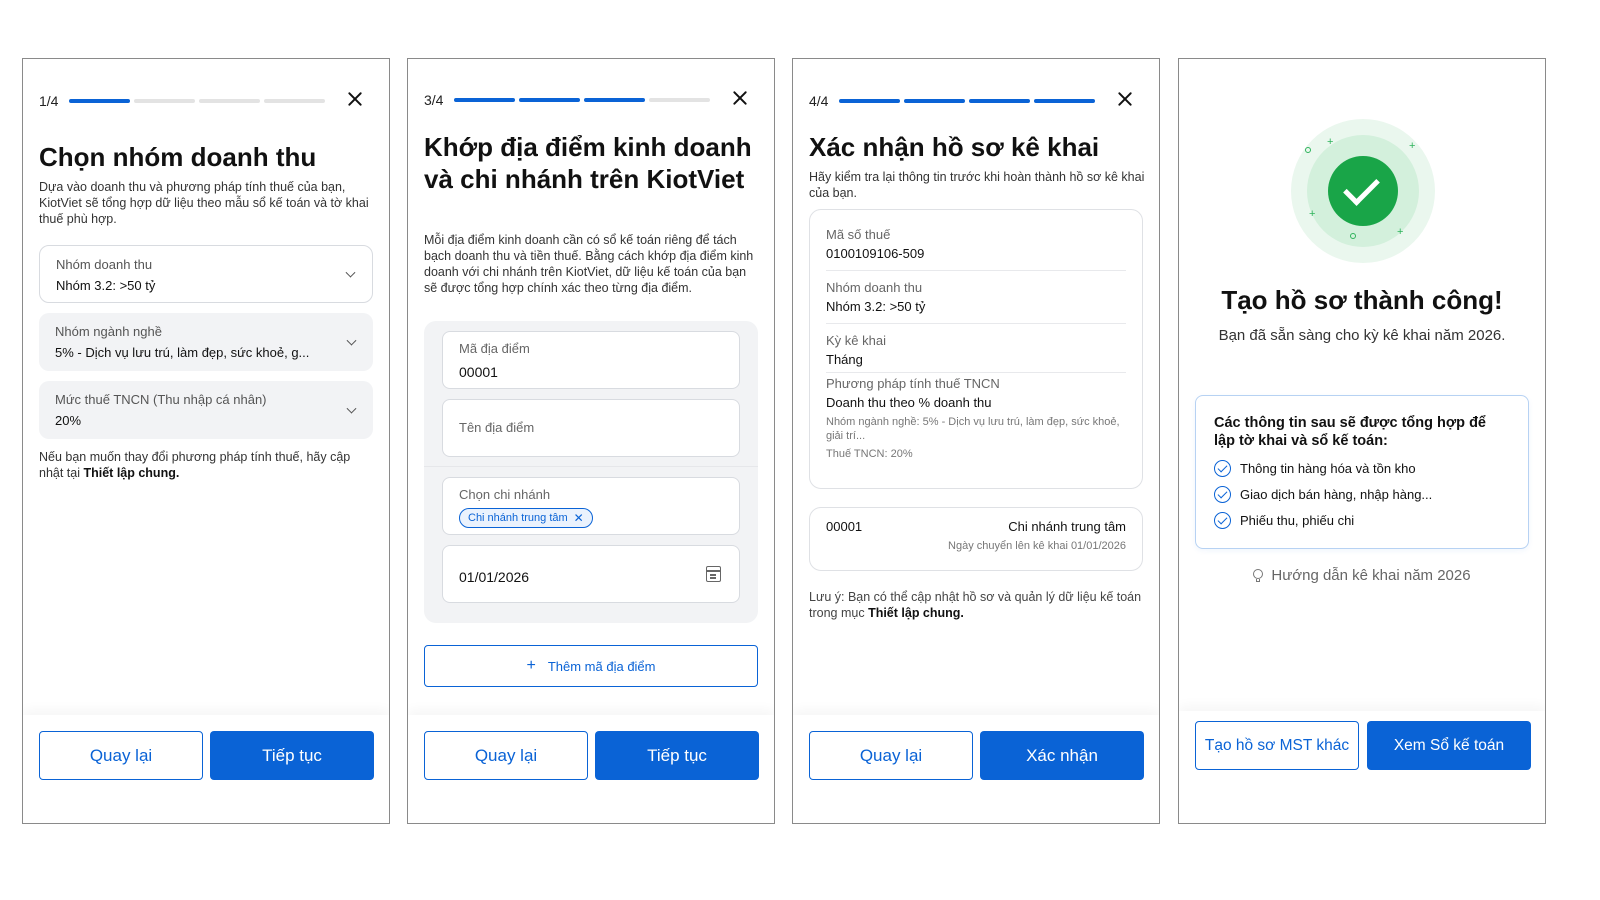  I want to click on footer-actions: Tạo hồ sơ MST khác Xem Sổ kế toán, so click(1362, 767).